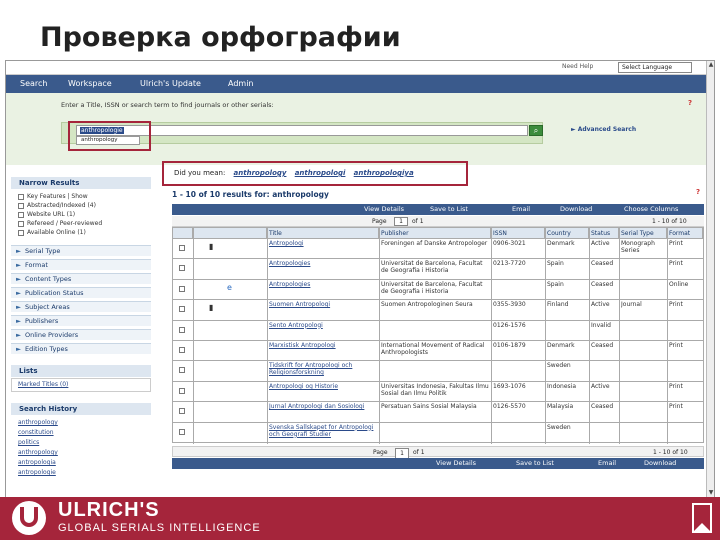 The height and width of the screenshot is (540, 720). I want to click on scroll-down-icon: ▼, so click(710, 493).